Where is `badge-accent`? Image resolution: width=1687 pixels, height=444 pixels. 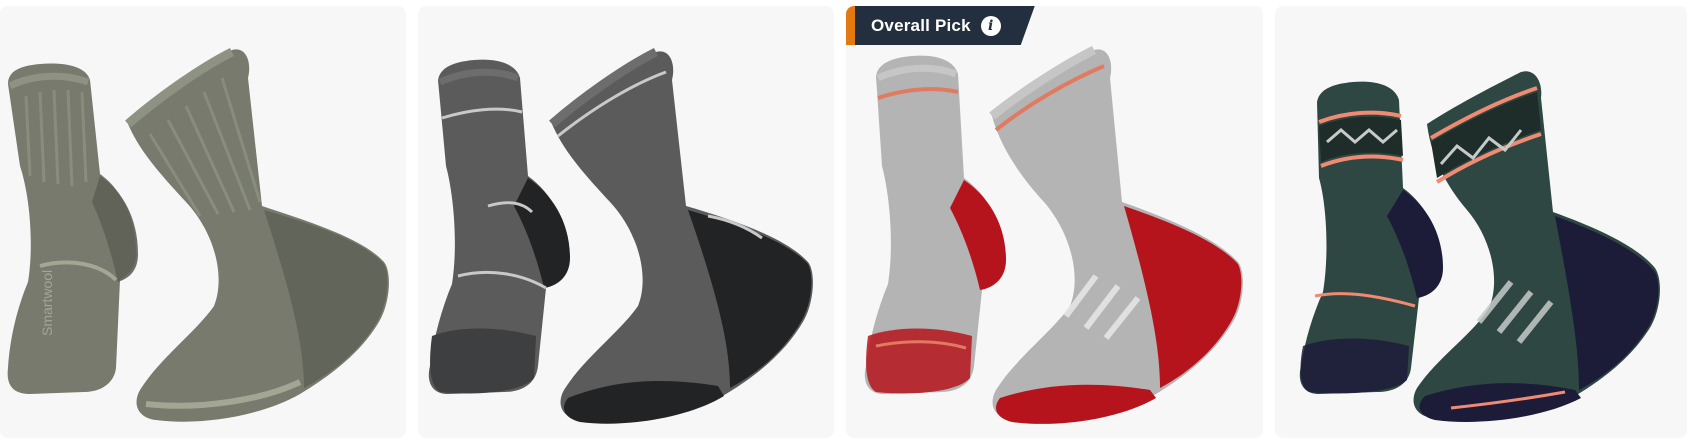
badge-accent is located at coordinates (850, 25).